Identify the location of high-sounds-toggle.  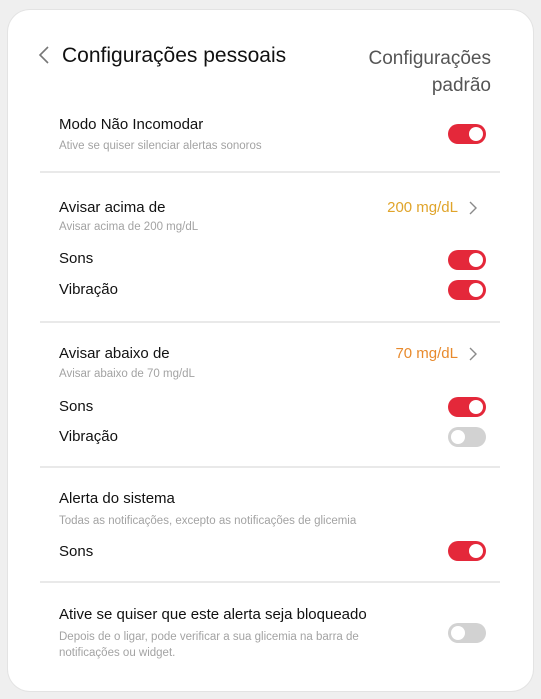
(467, 260).